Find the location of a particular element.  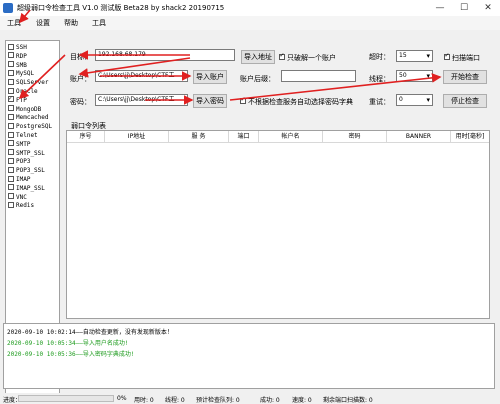

password-label: 密码： is located at coordinates (80, 102).